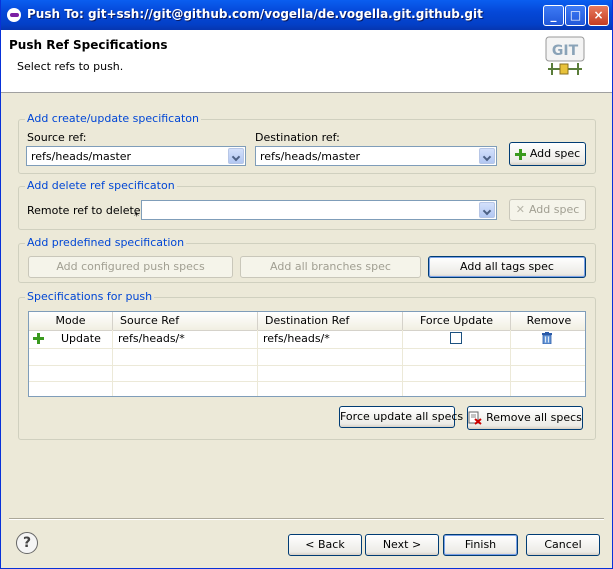 This screenshot has width=613, height=569. Describe the element at coordinates (457, 321) in the screenshot. I see `column-header-force-update: Force Update` at that location.